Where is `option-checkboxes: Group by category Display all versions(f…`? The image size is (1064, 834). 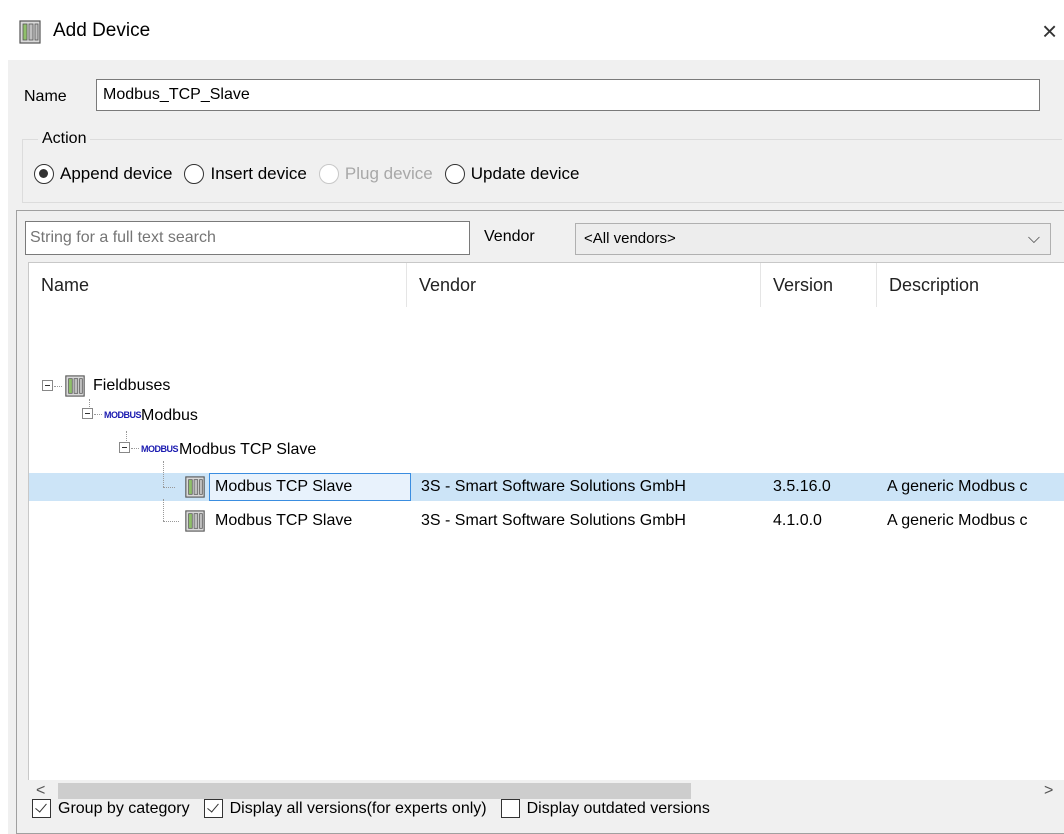
option-checkboxes: Group by category Display all versions(f… is located at coordinates (378, 808).